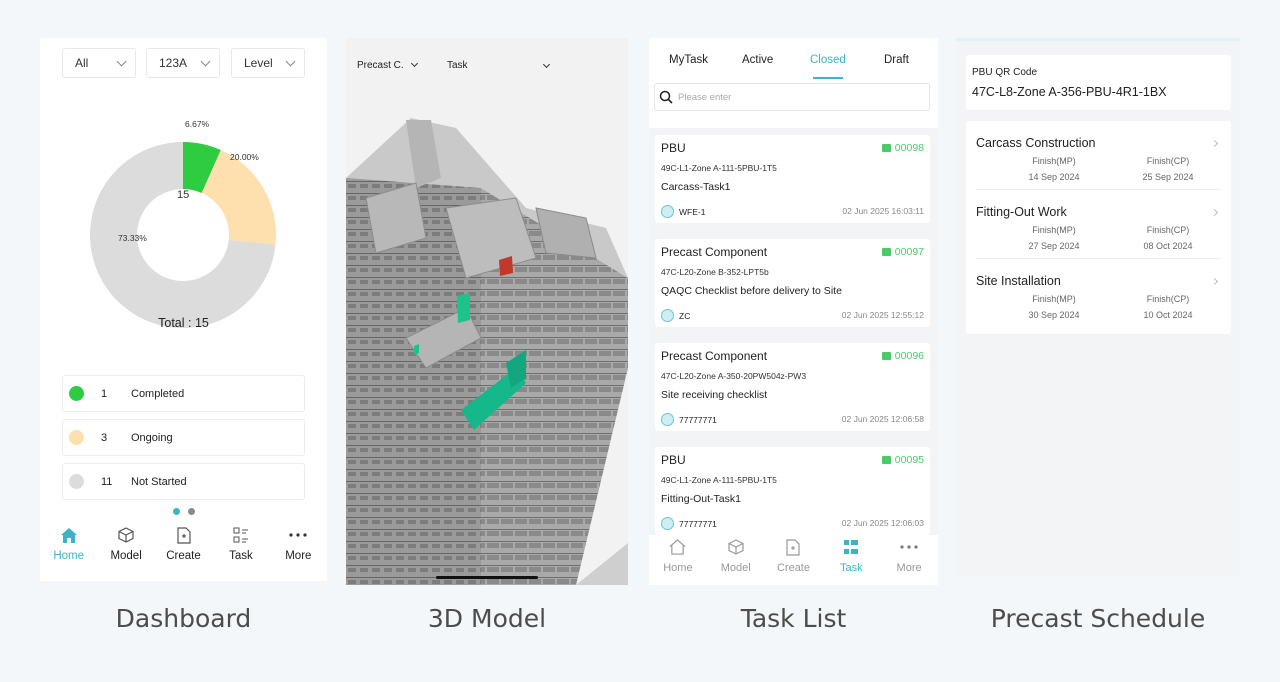 The height and width of the screenshot is (682, 1280). Describe the element at coordinates (793, 547) in the screenshot. I see `add-document-icon` at that location.